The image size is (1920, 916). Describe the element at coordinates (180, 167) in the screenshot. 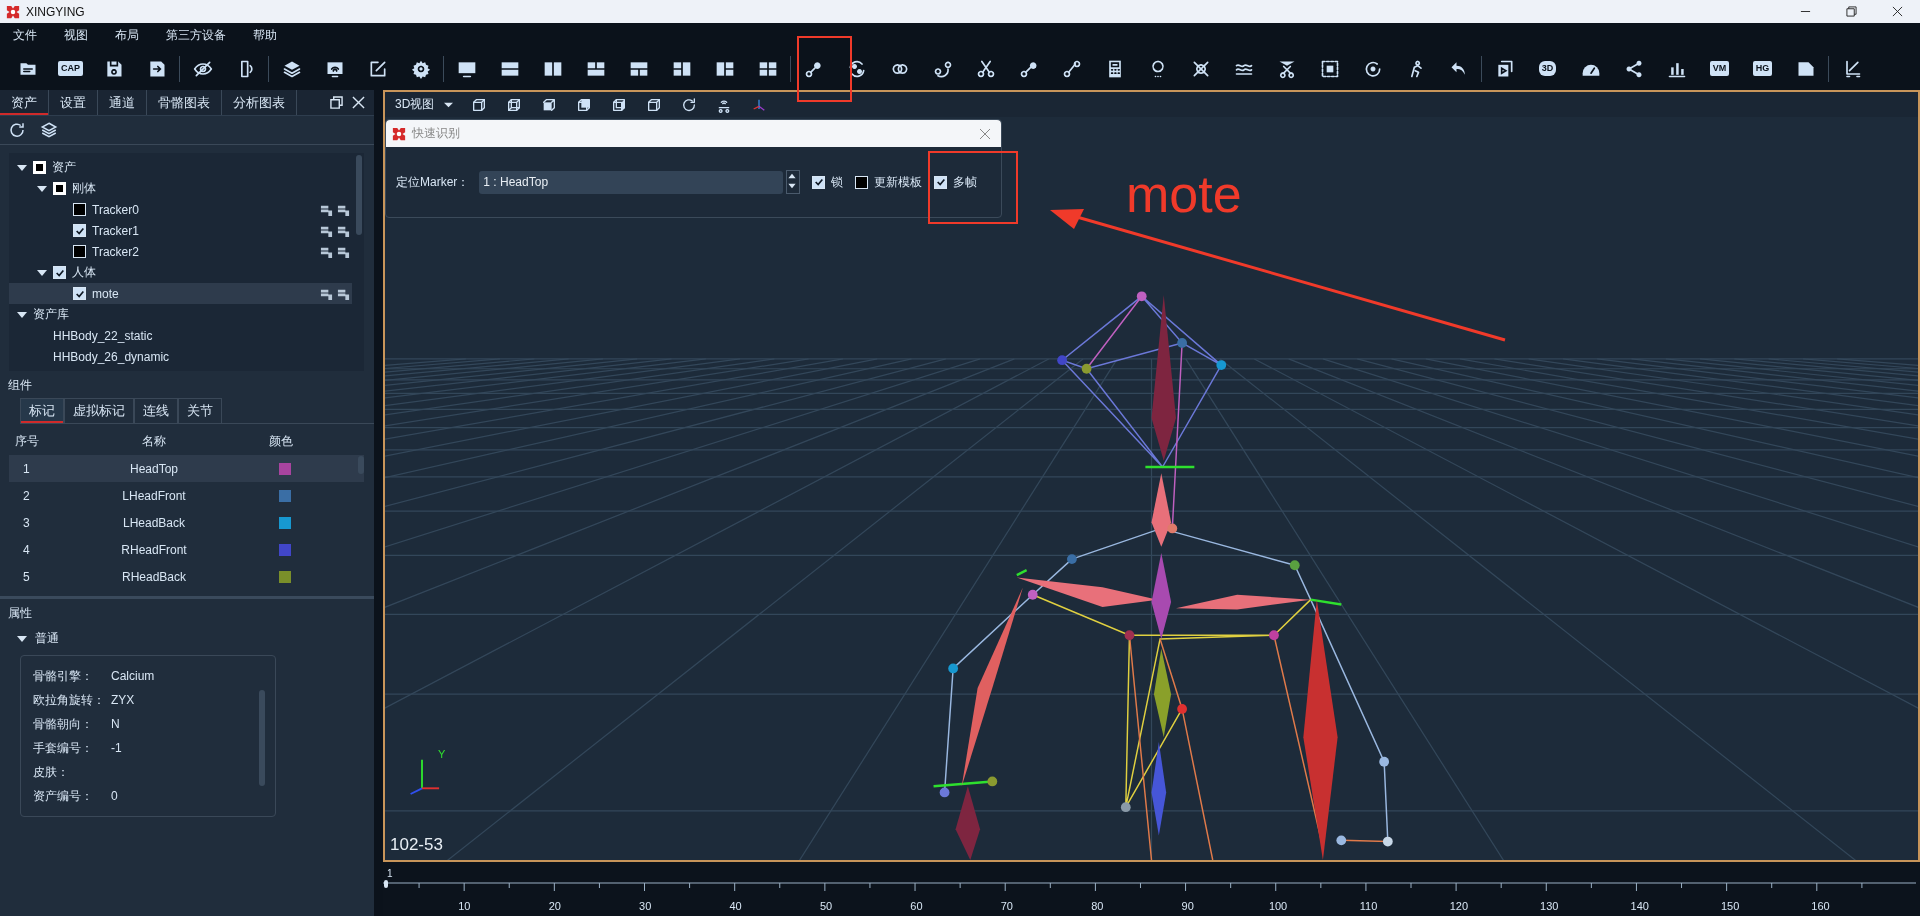

I see `tree-row: 资产` at that location.